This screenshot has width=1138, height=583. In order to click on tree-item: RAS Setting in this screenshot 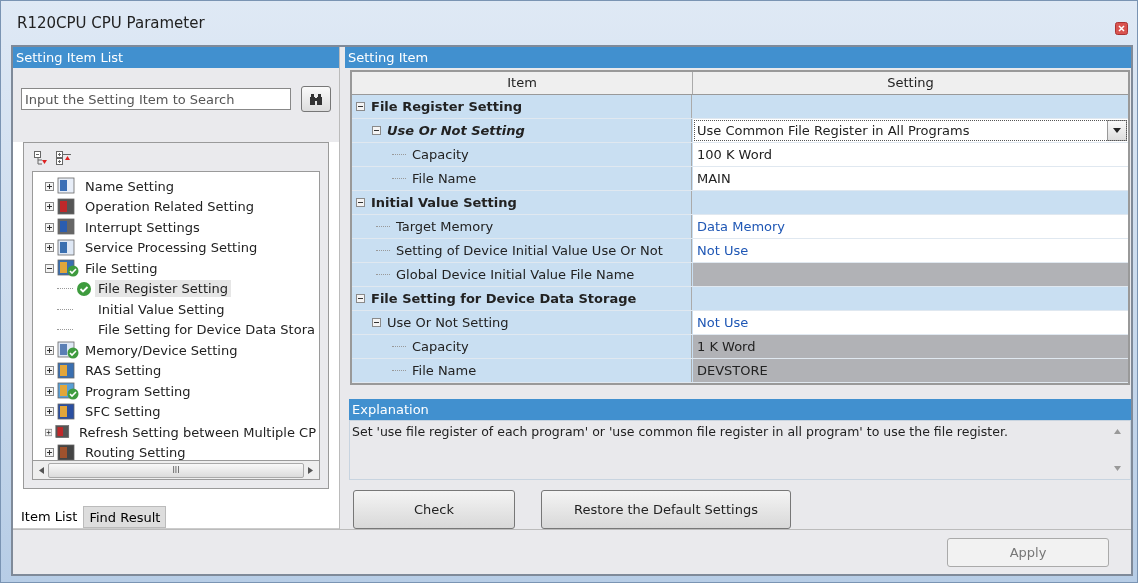, I will do `click(123, 371)`.